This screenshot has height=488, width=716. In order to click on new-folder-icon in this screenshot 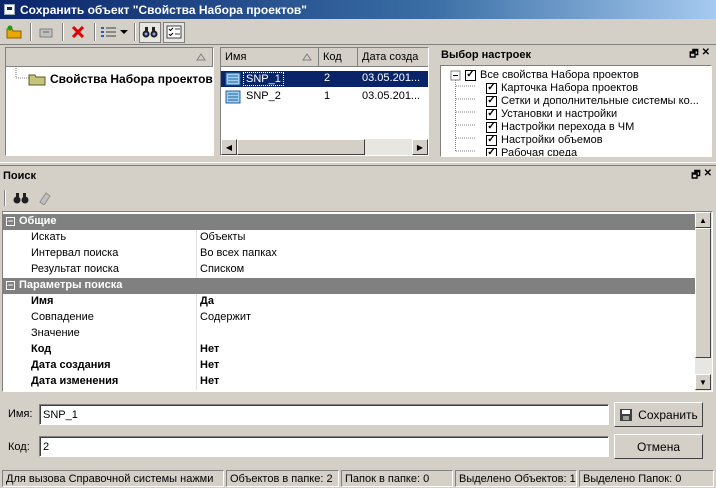, I will do `click(14, 32)`.